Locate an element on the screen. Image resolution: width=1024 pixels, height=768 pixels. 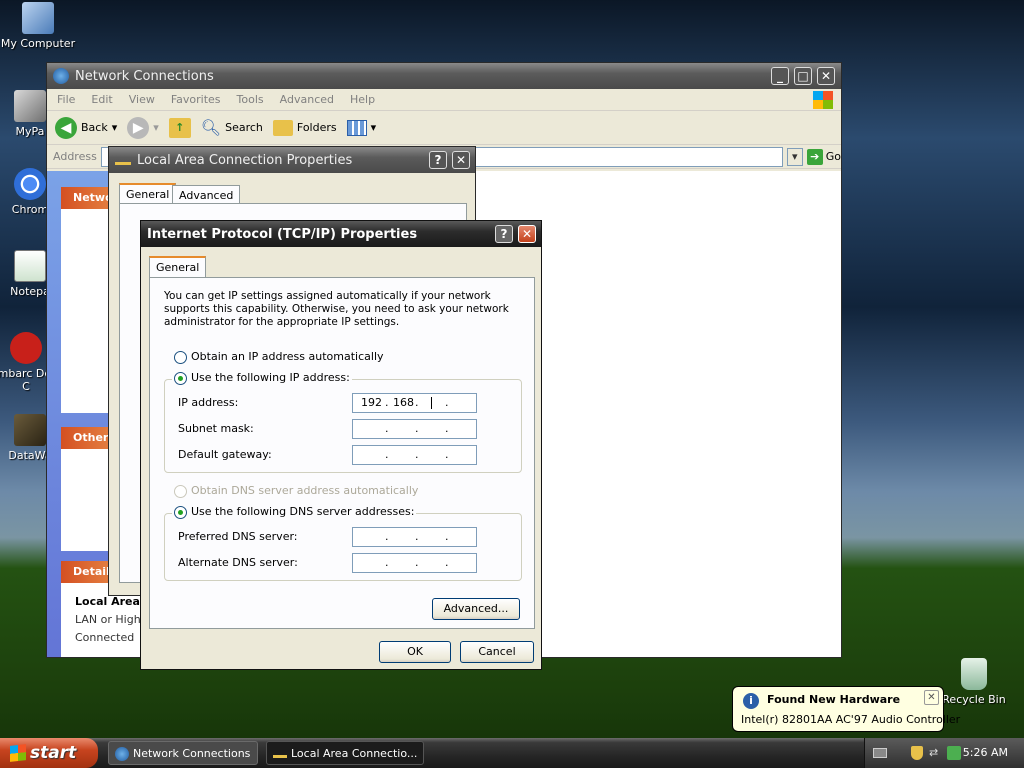
views-icon is located at coordinates (356, 127).